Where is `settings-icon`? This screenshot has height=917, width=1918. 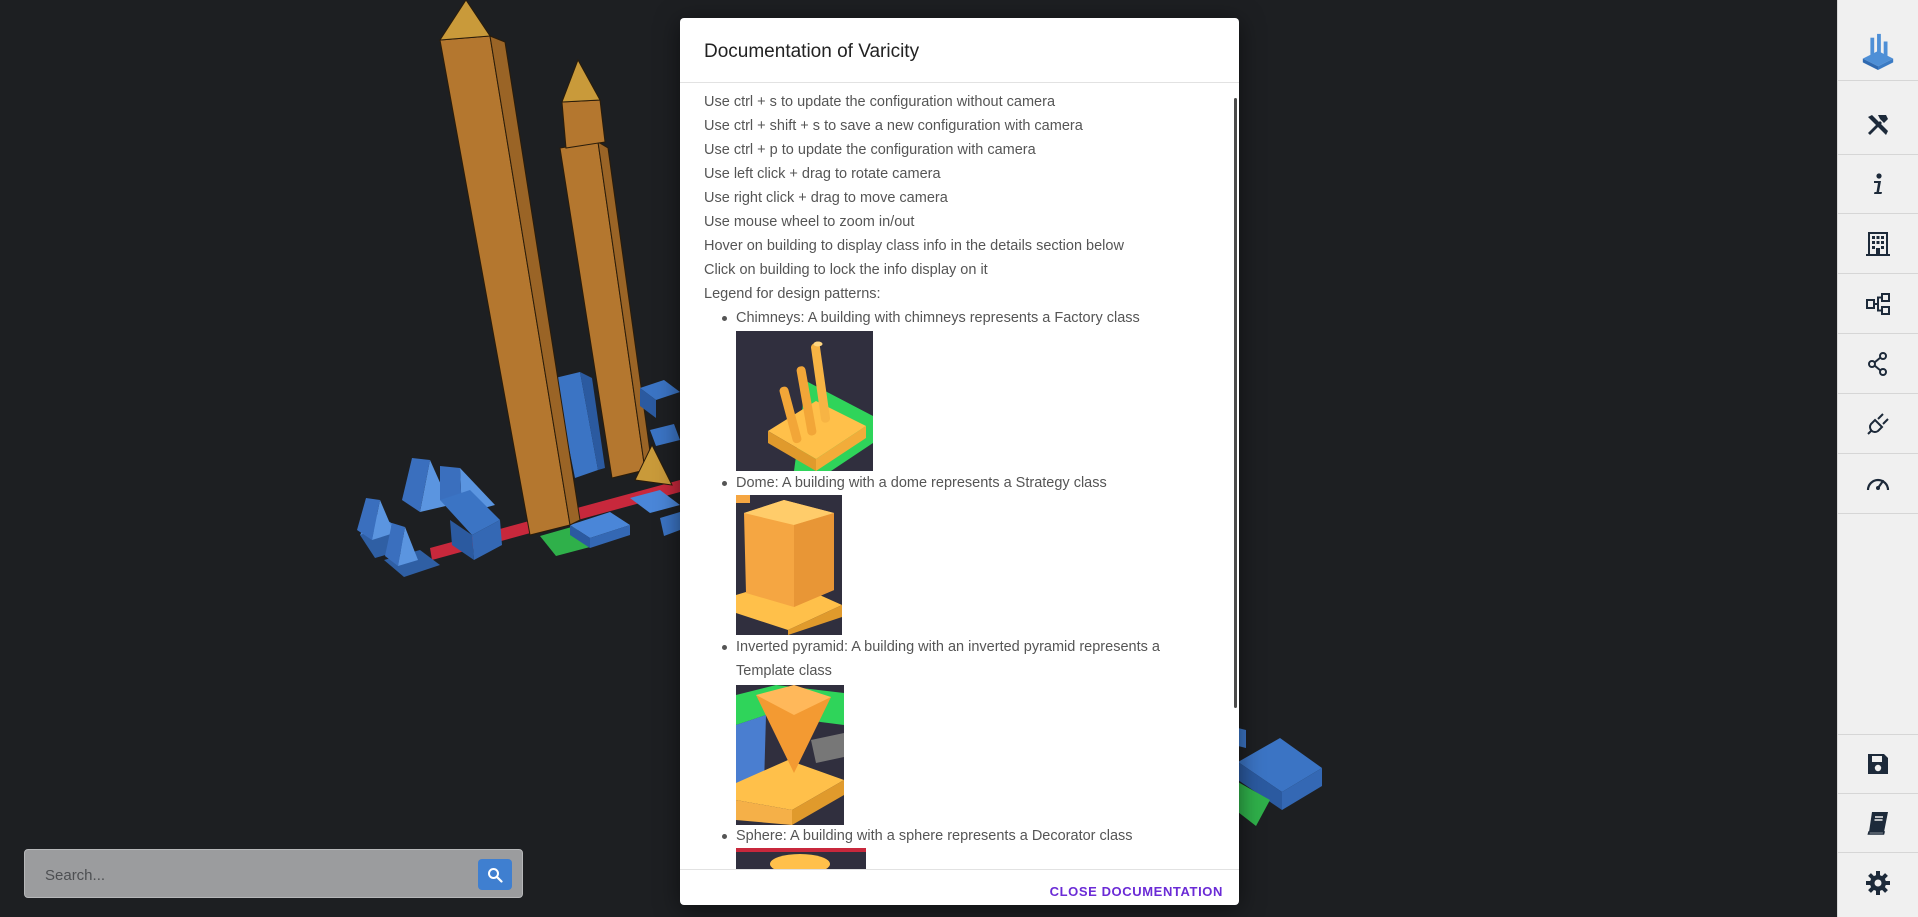
settings-icon is located at coordinates (1878, 883).